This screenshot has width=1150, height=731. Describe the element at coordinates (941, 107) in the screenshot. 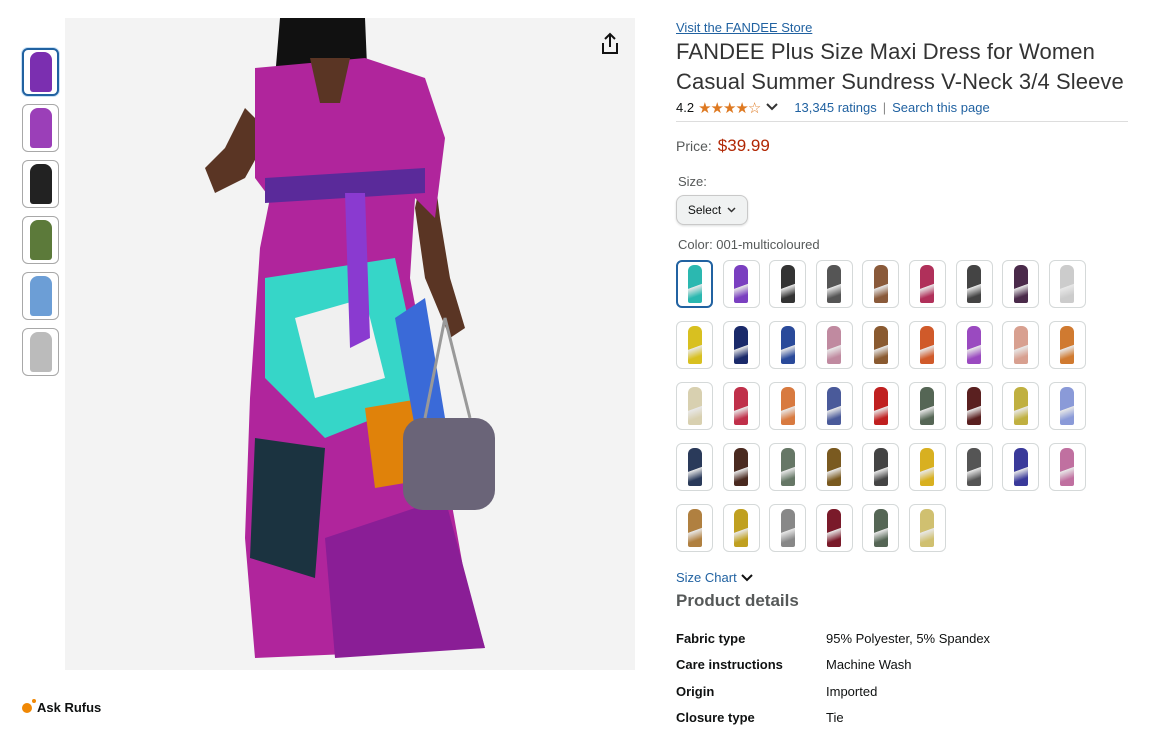

I see `search-page-link: Search this page` at that location.